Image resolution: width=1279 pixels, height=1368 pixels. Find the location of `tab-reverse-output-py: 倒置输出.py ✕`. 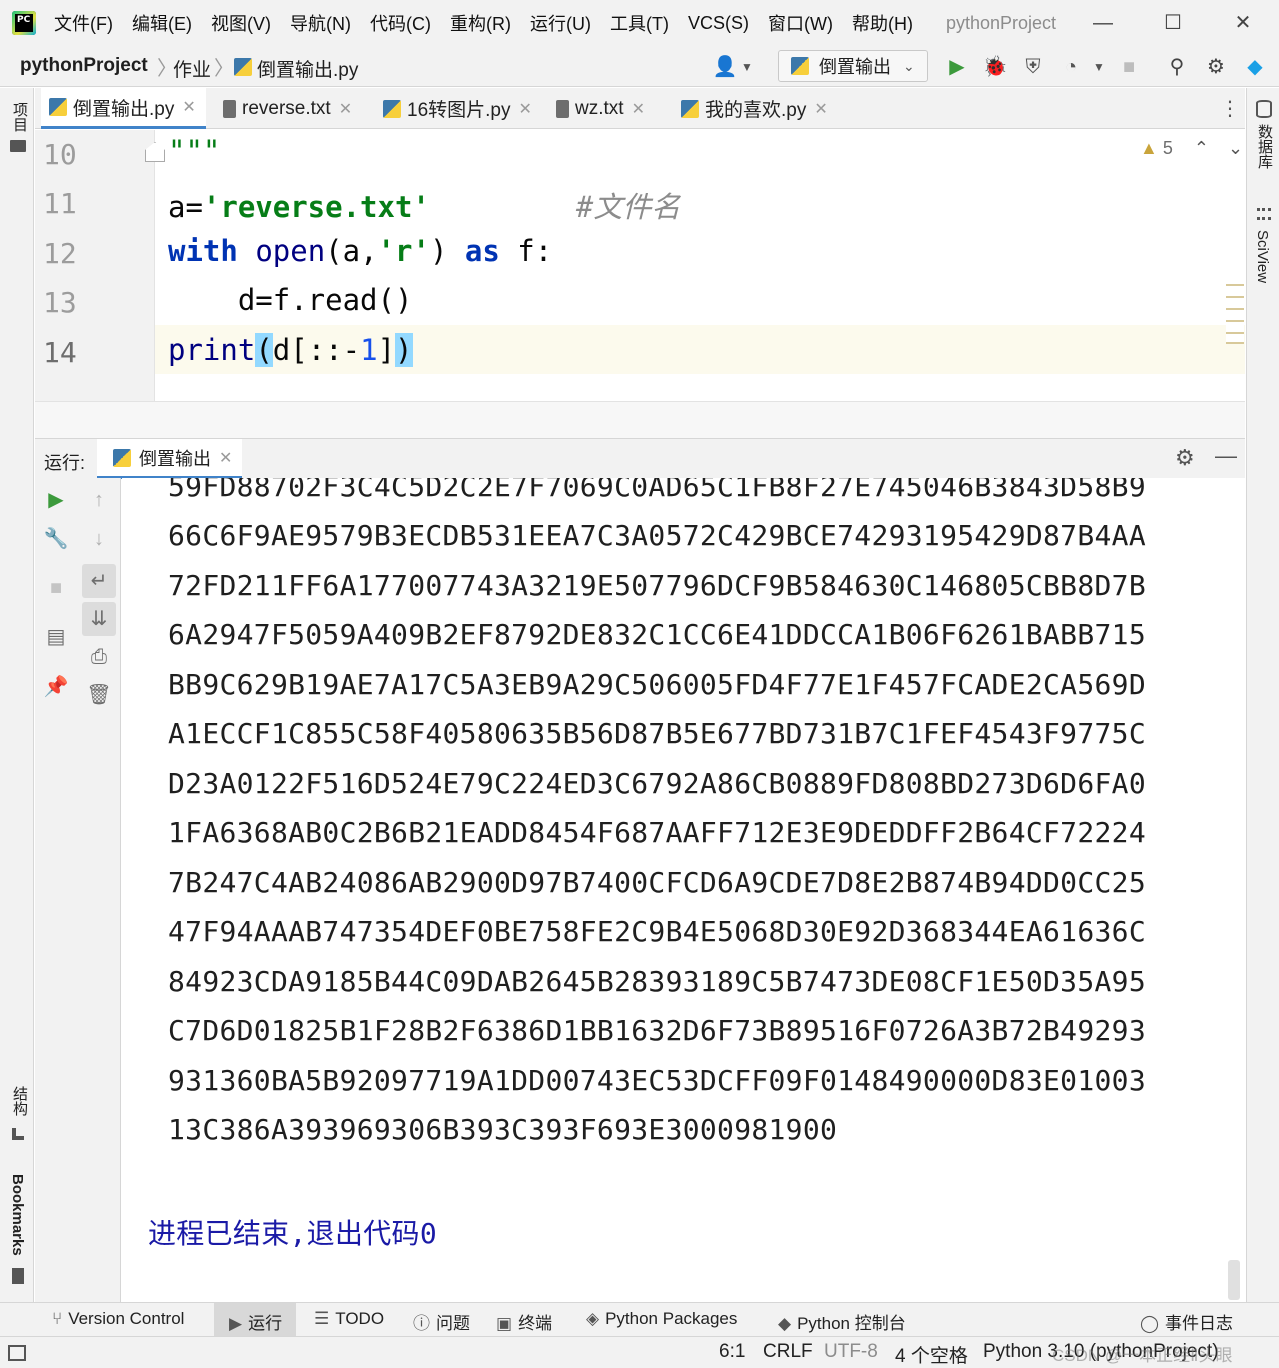

tab-reverse-output-py: 倒置输出.py ✕ is located at coordinates (123, 108).